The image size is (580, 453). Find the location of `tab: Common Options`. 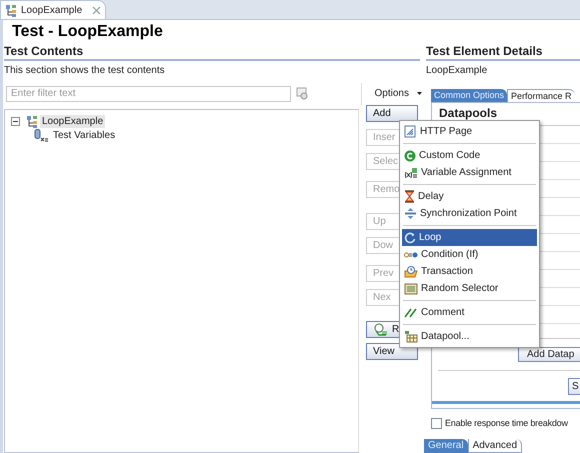

tab: Common Options is located at coordinates (469, 95).